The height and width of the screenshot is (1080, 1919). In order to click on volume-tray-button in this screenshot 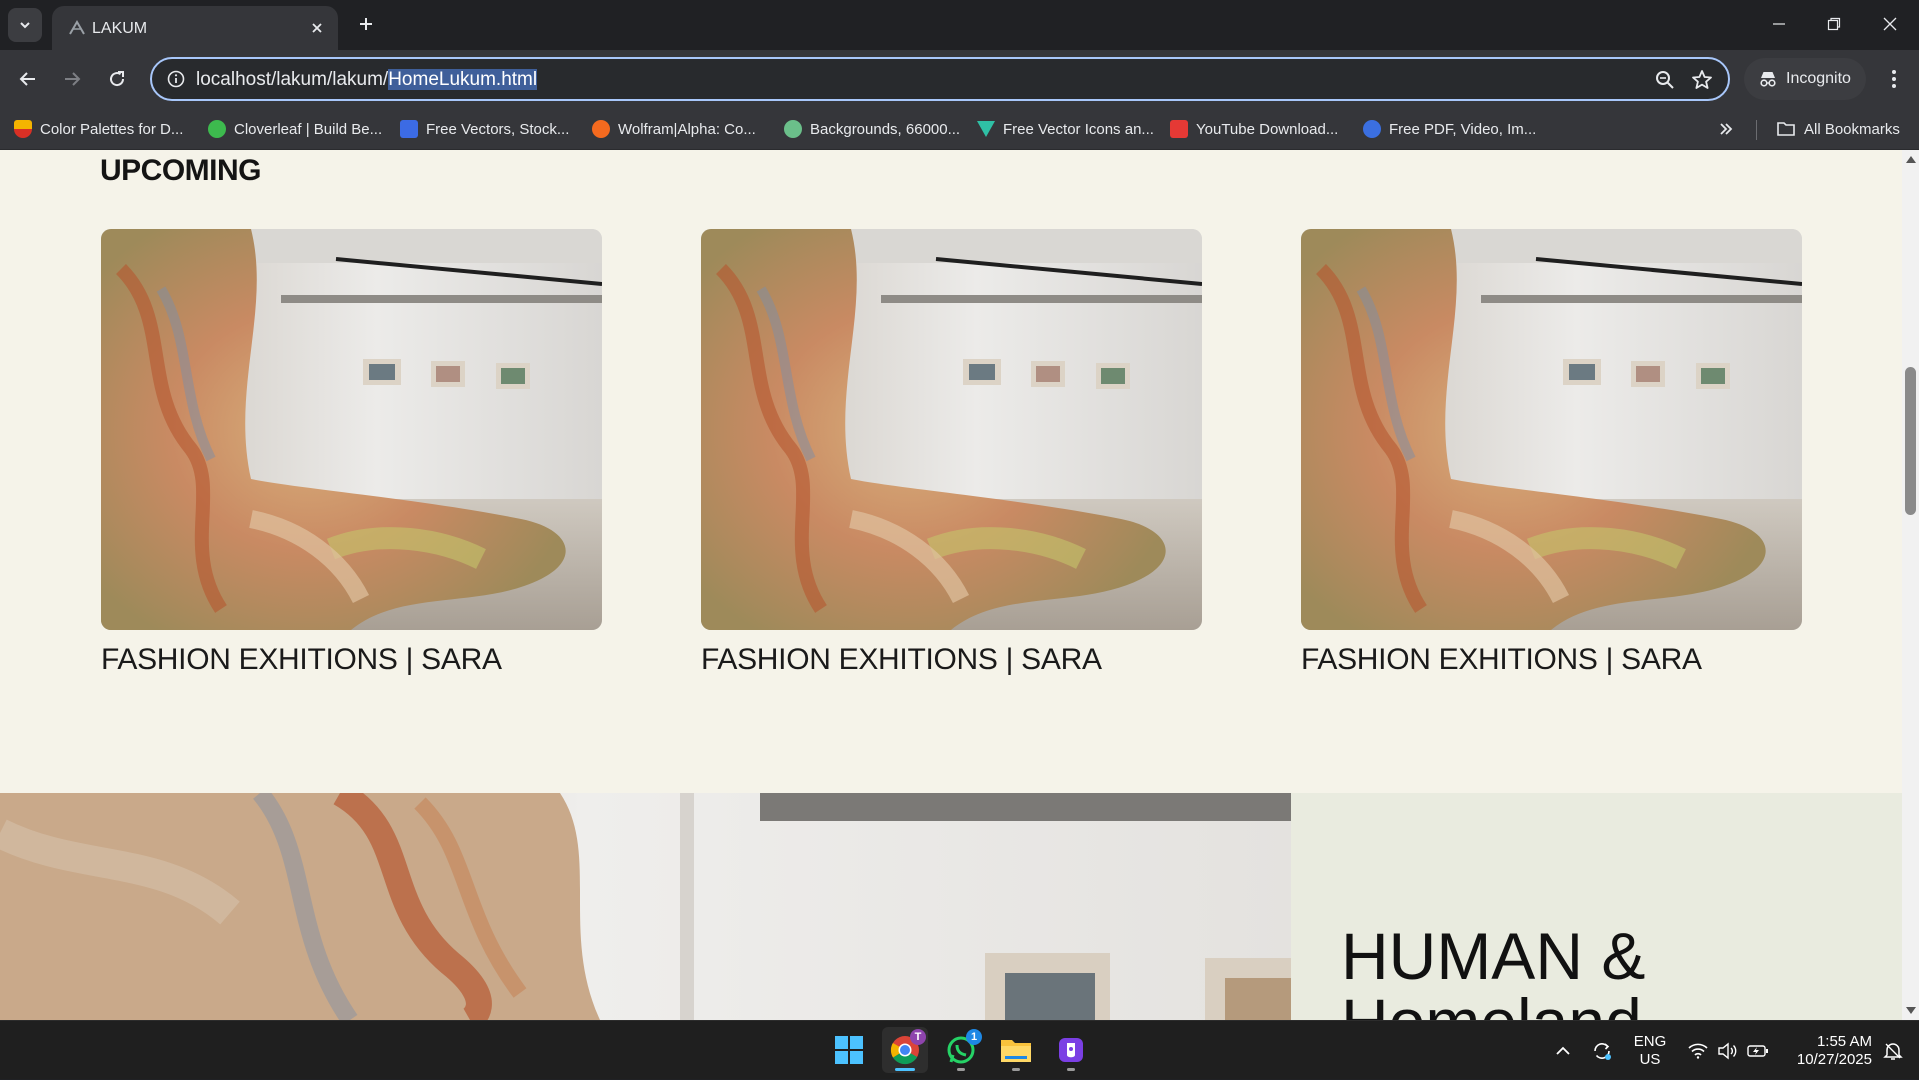, I will do `click(1727, 1050)`.